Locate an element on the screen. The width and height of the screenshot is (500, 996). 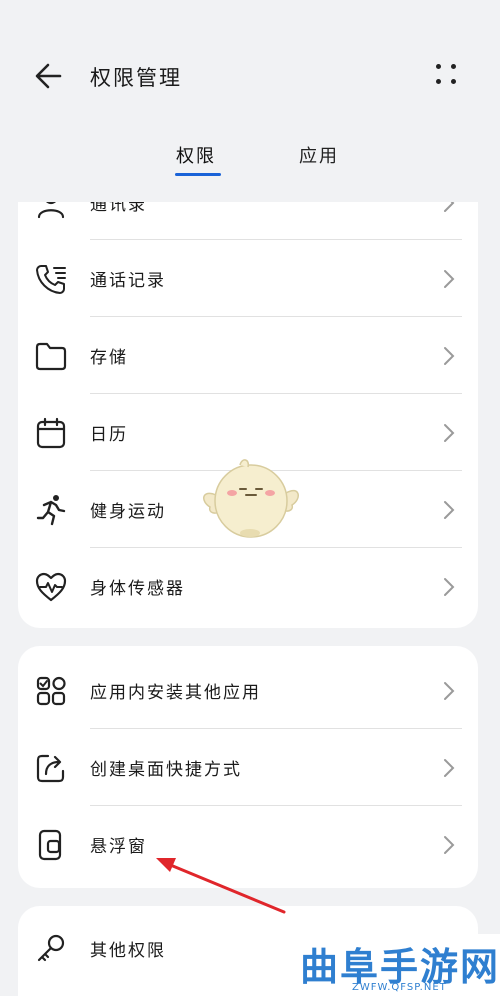
permission-label: 身体传感器 is located at coordinates (137, 589).